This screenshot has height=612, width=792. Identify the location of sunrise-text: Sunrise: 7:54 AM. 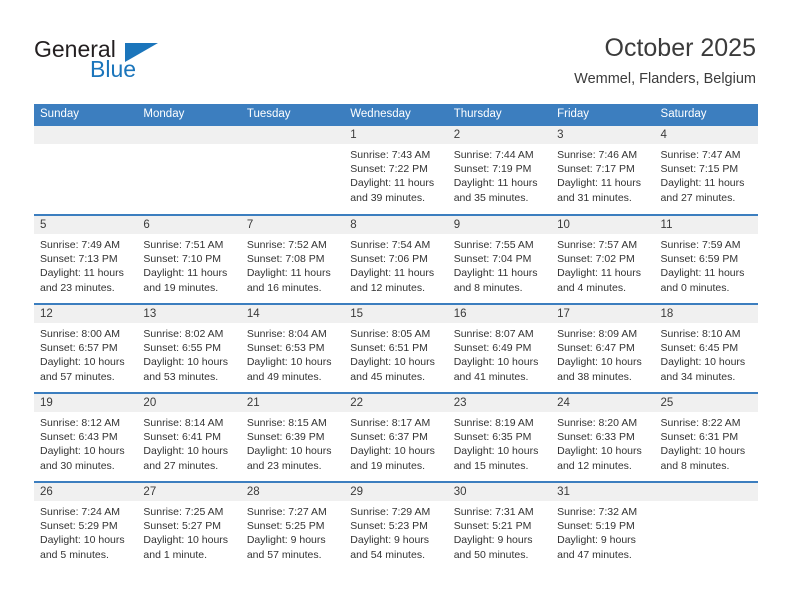
(390, 245).